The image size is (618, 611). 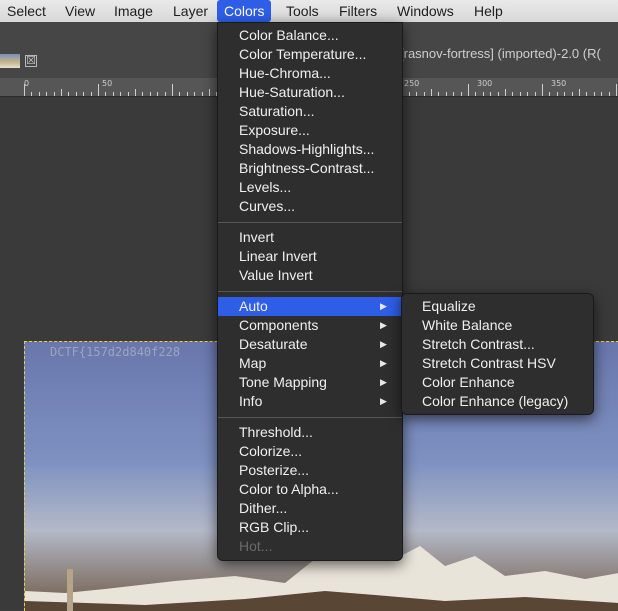 What do you see at coordinates (107, 83) in the screenshot?
I see `ruler-label: 50` at bounding box center [107, 83].